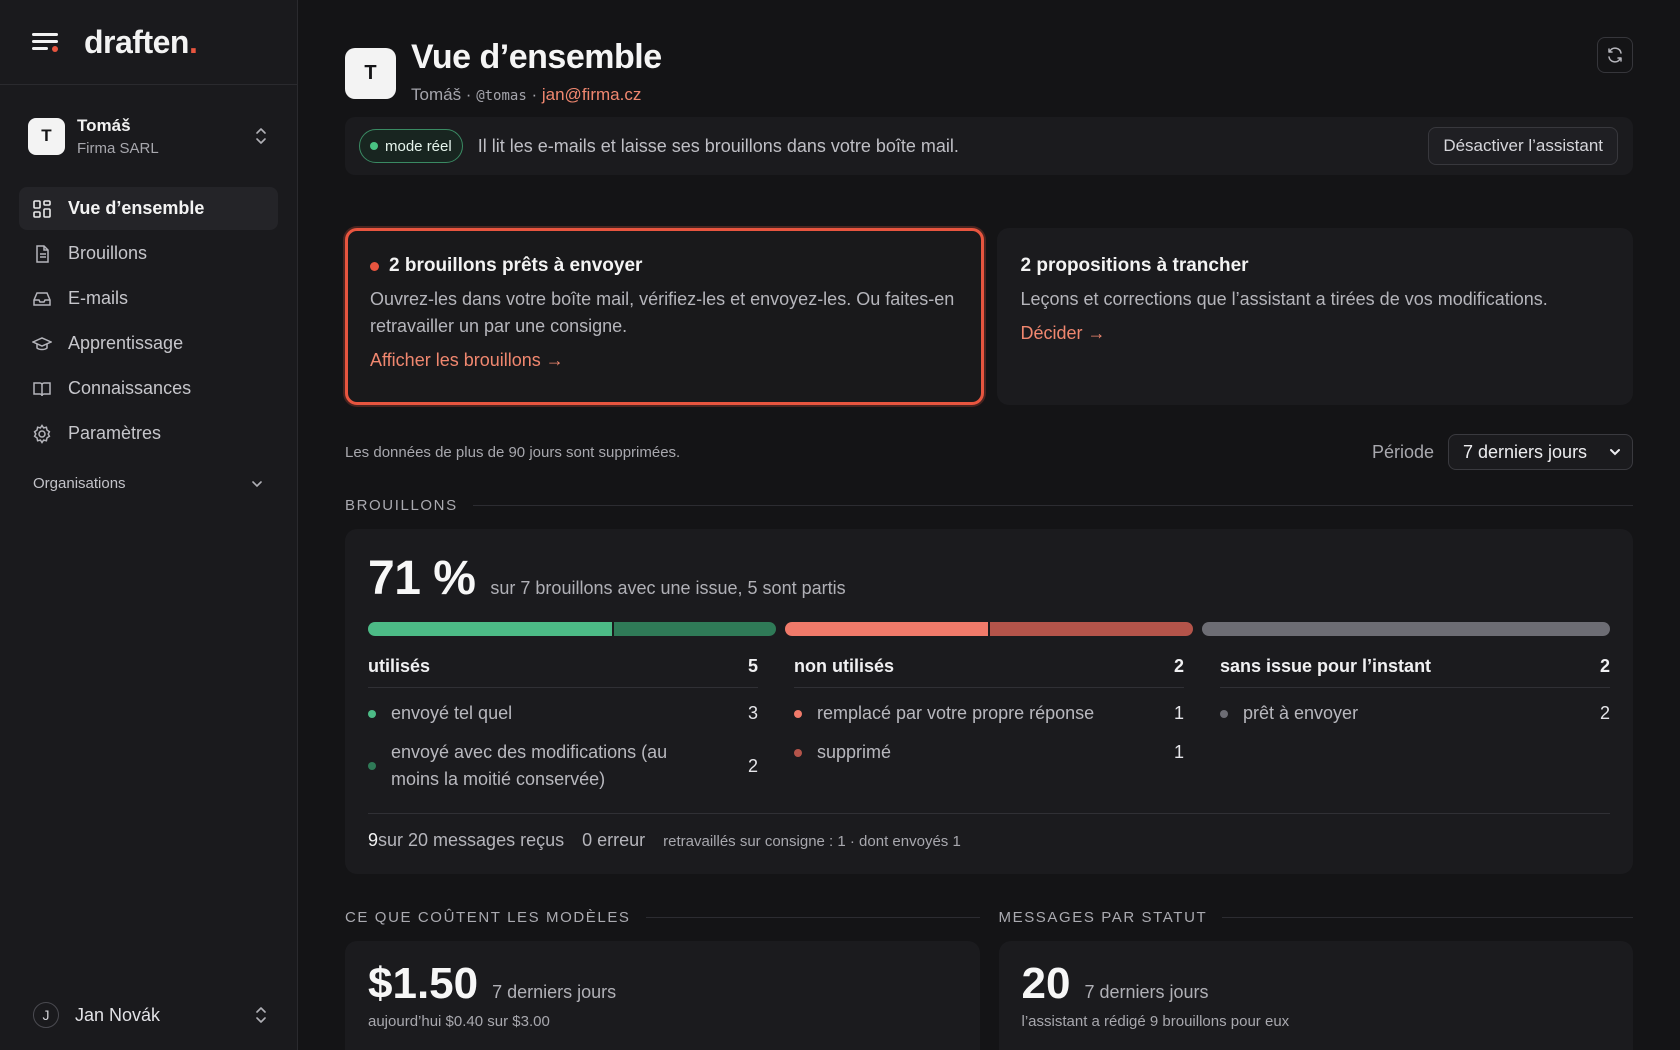 The height and width of the screenshot is (1050, 1680). What do you see at coordinates (261, 136) in the screenshot?
I see `chevron-updown-icon` at bounding box center [261, 136].